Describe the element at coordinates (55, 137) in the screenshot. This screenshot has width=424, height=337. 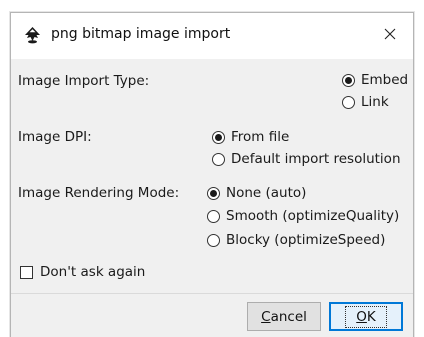
I see `dpi-label: Image DPI:` at that location.